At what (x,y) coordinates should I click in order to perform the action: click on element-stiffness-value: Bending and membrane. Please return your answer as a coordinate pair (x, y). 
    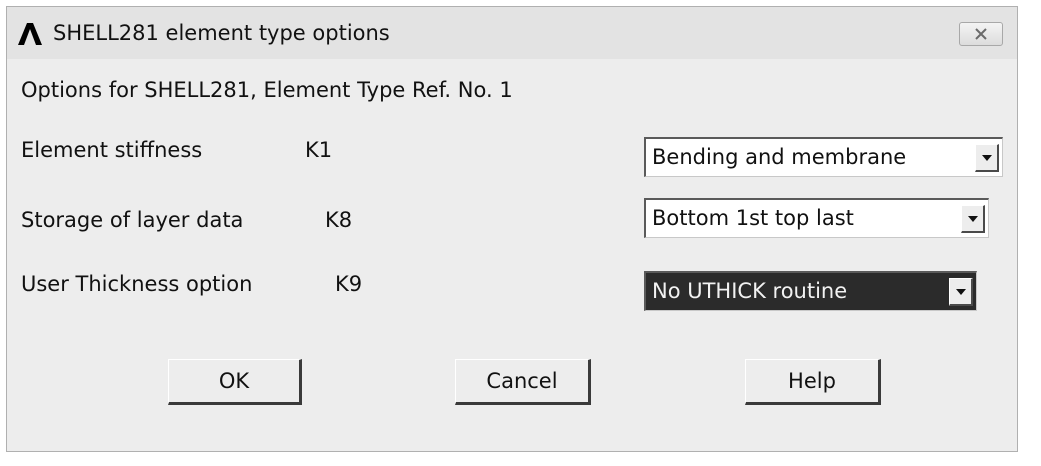
    Looking at the image, I should click on (779, 157).